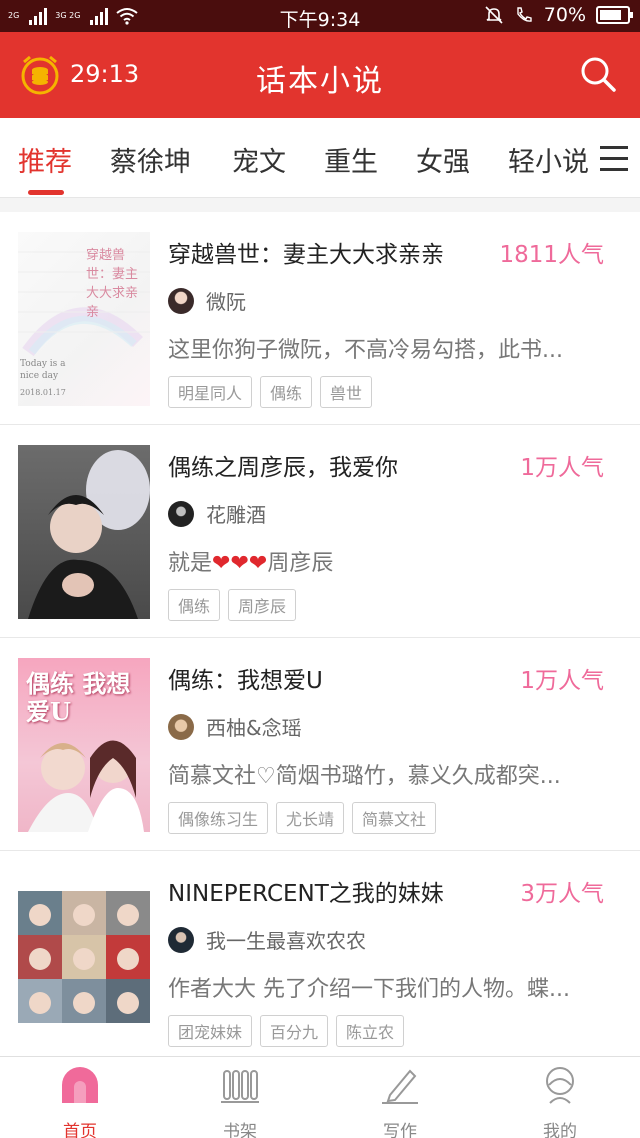 This screenshot has width=640, height=1138. Describe the element at coordinates (551, 255) in the screenshot. I see `popularity-count: 1811人气` at that location.